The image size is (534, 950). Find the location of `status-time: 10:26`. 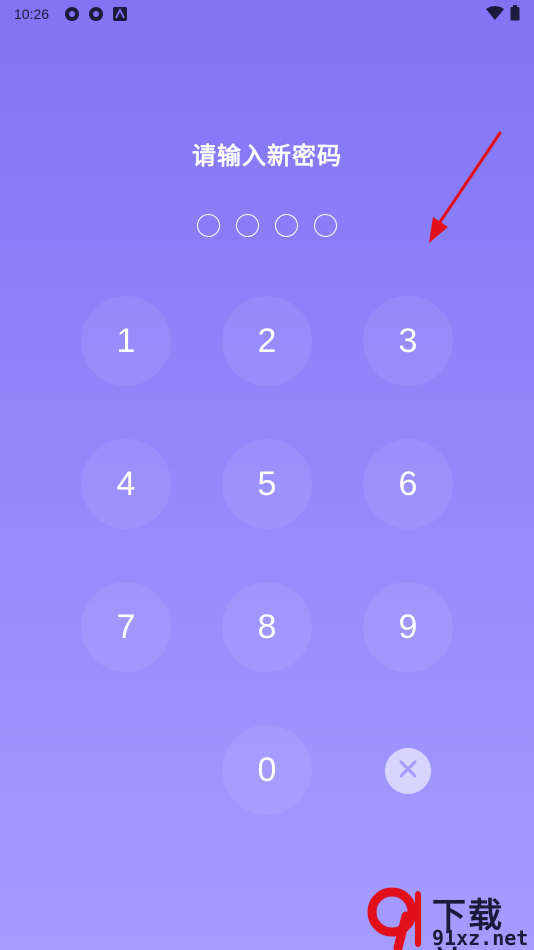

status-time: 10:26 is located at coordinates (32, 14).